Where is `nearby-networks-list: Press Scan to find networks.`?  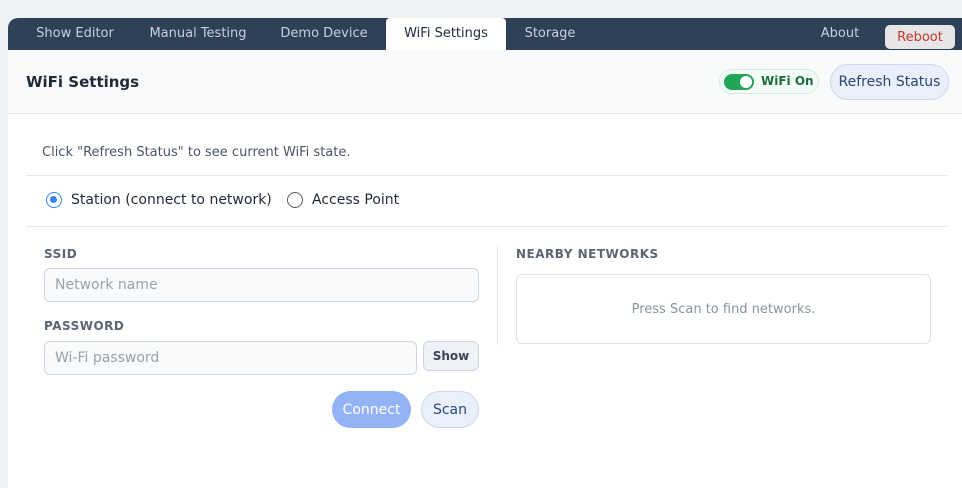 nearby-networks-list: Press Scan to find networks. is located at coordinates (723, 309).